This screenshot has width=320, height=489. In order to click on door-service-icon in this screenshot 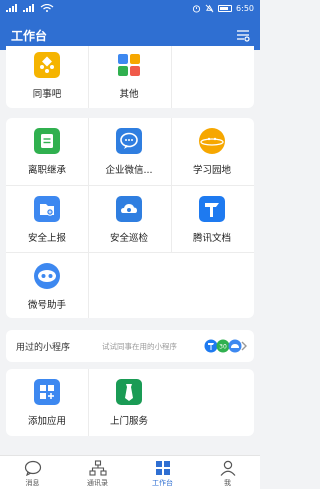, I will do `click(129, 392)`.